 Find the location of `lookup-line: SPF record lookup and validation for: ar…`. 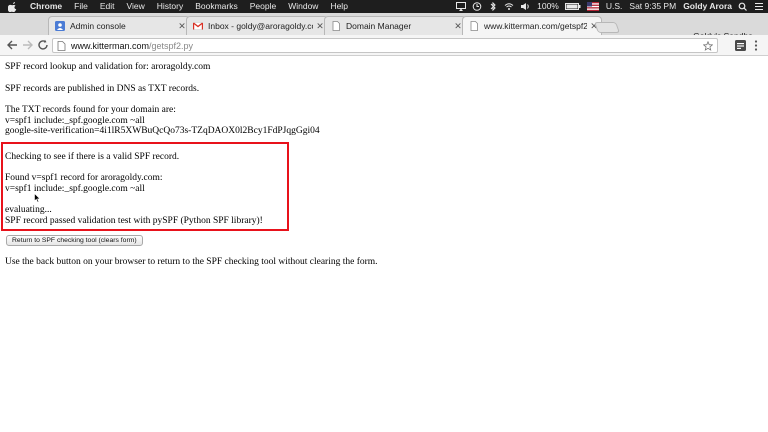

lookup-line: SPF record lookup and validation for: ar… is located at coordinates (108, 67).